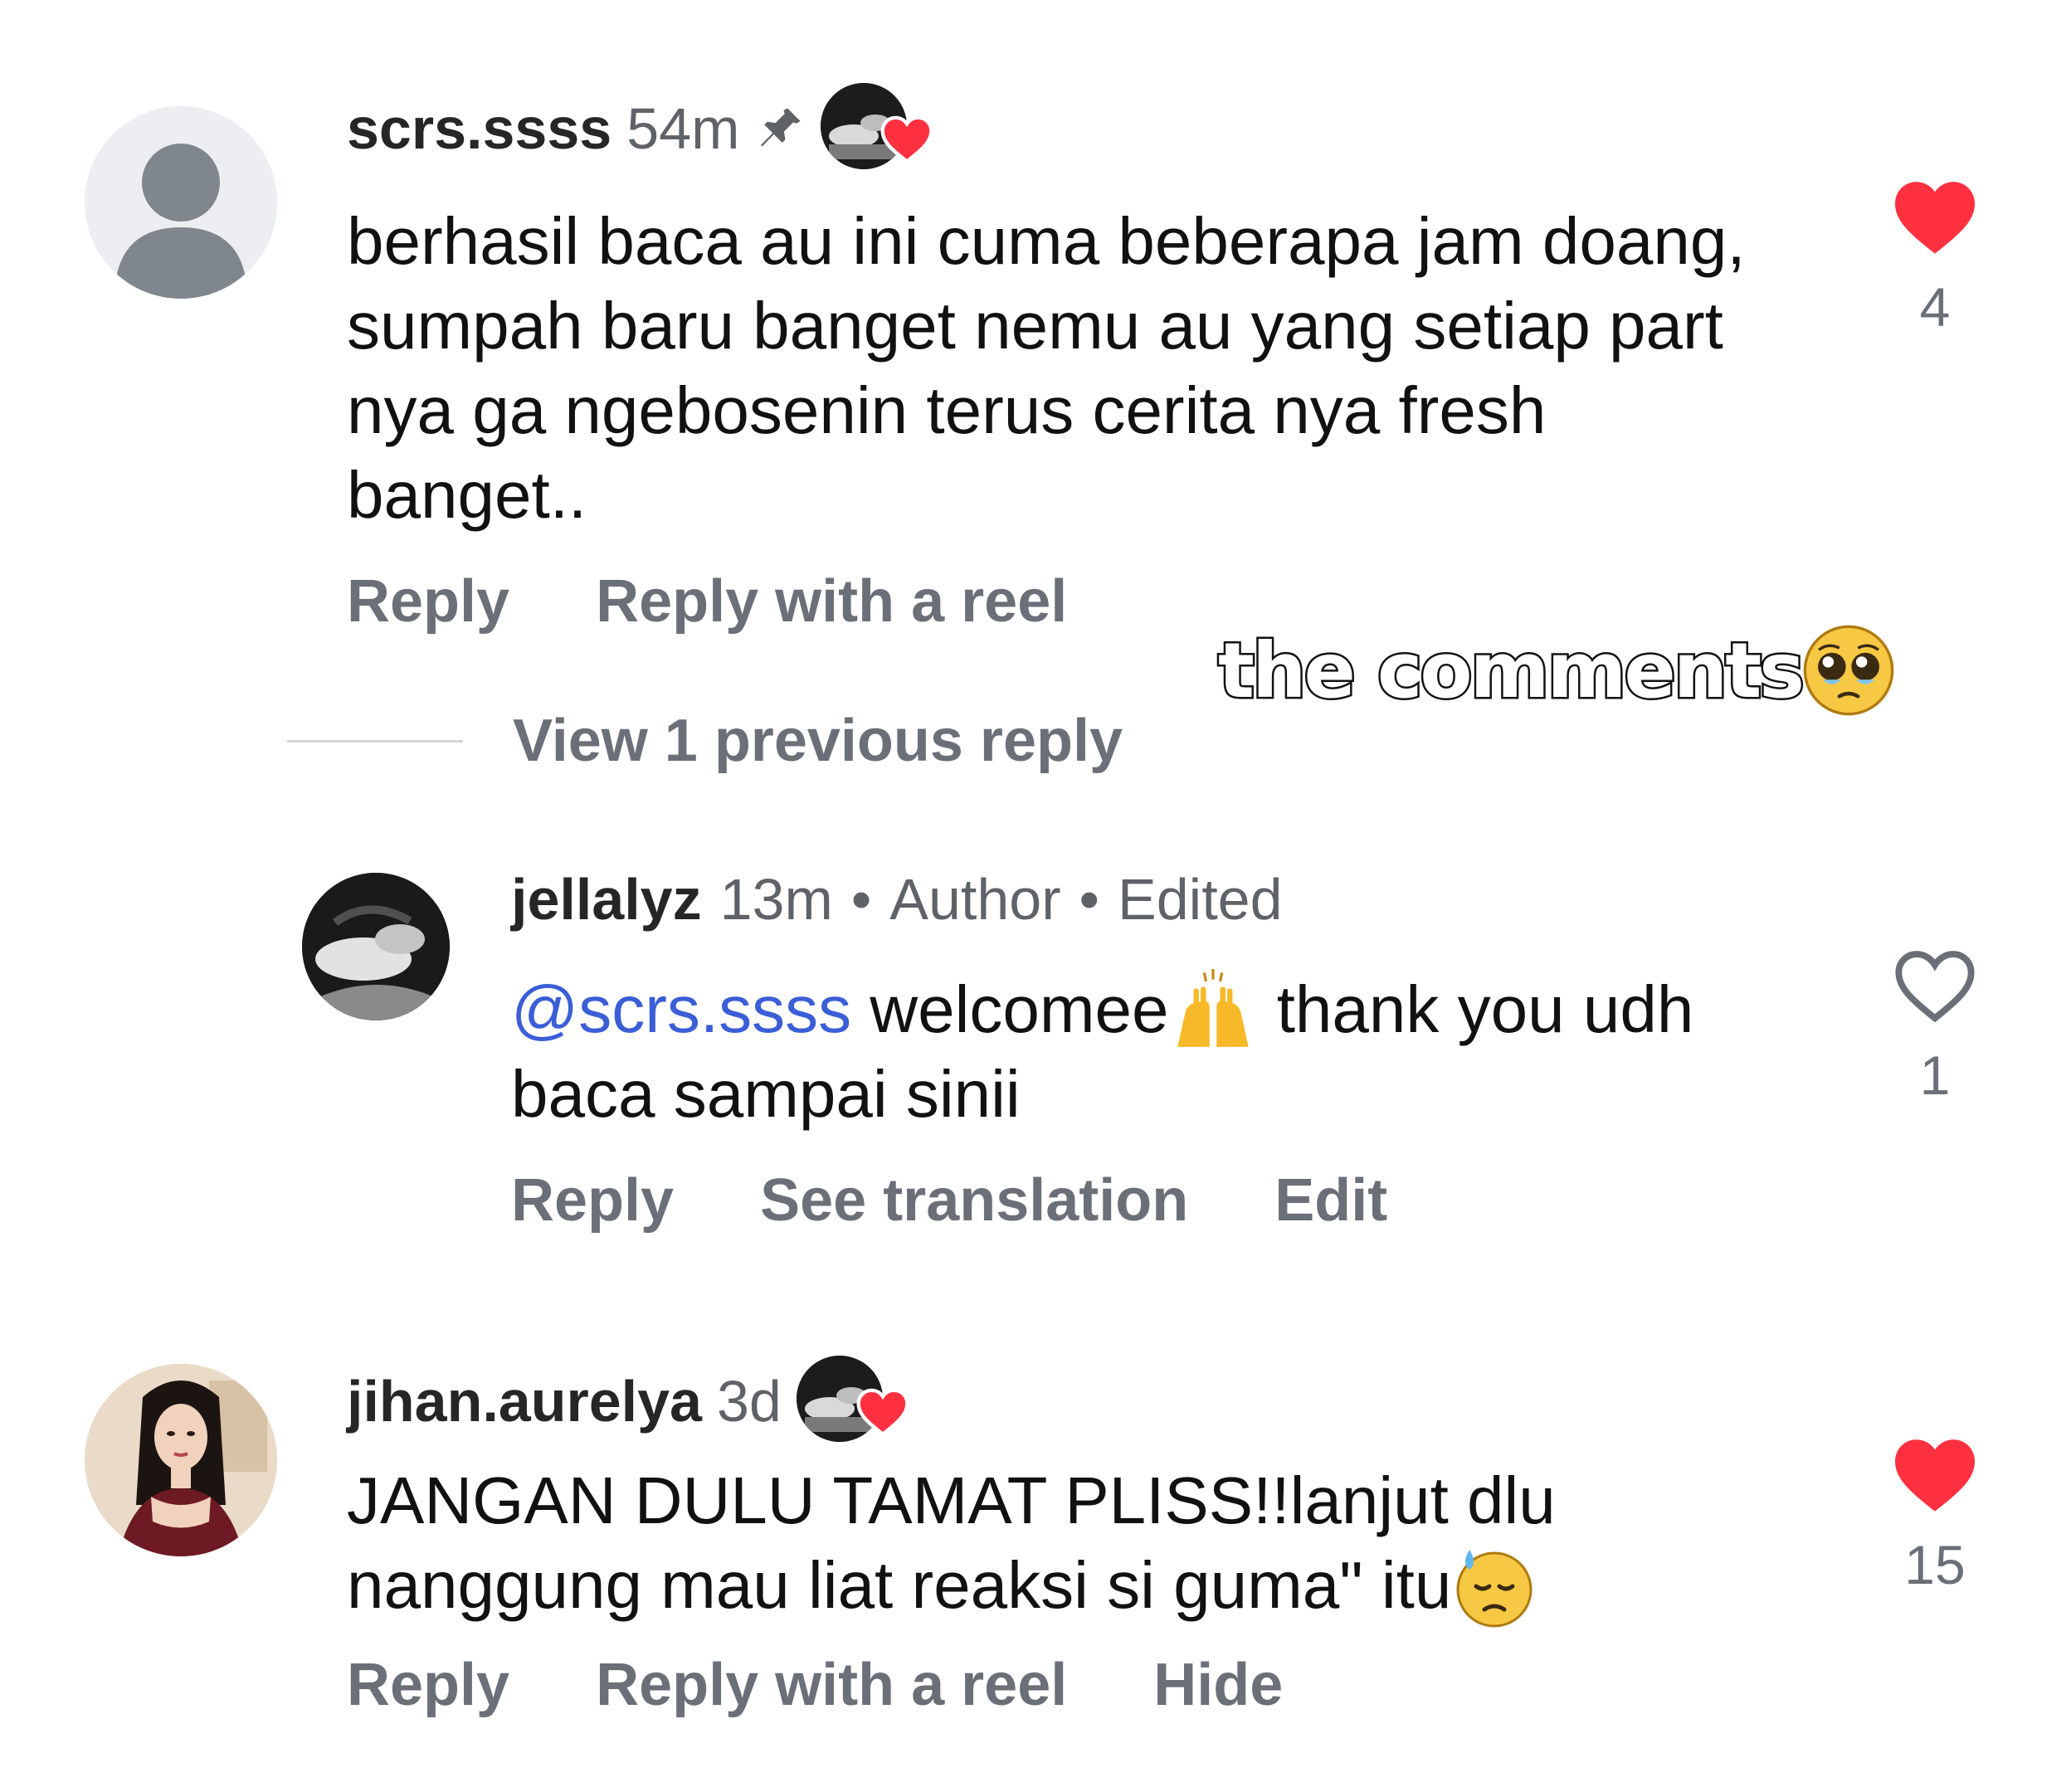 This screenshot has height=1792, width=2071. I want to click on comment-meta: jellalyz 13m • Author • Edited, so click(897, 899).